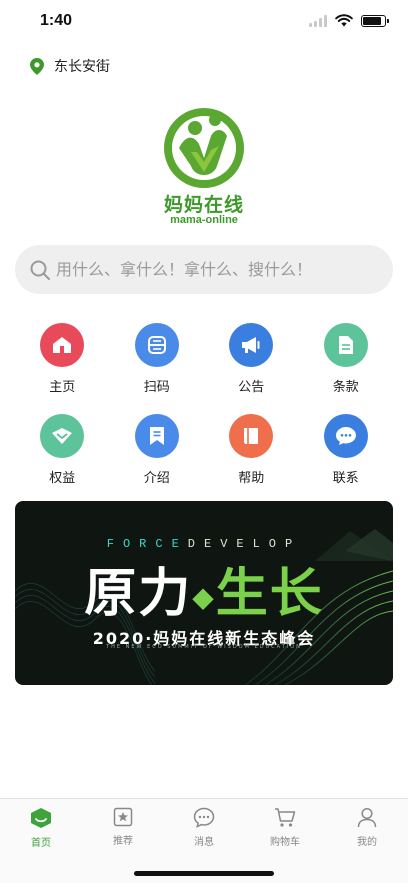 This screenshot has height=883, width=408. I want to click on app-logo: 妈妈在线 mama-online, so click(204, 167).